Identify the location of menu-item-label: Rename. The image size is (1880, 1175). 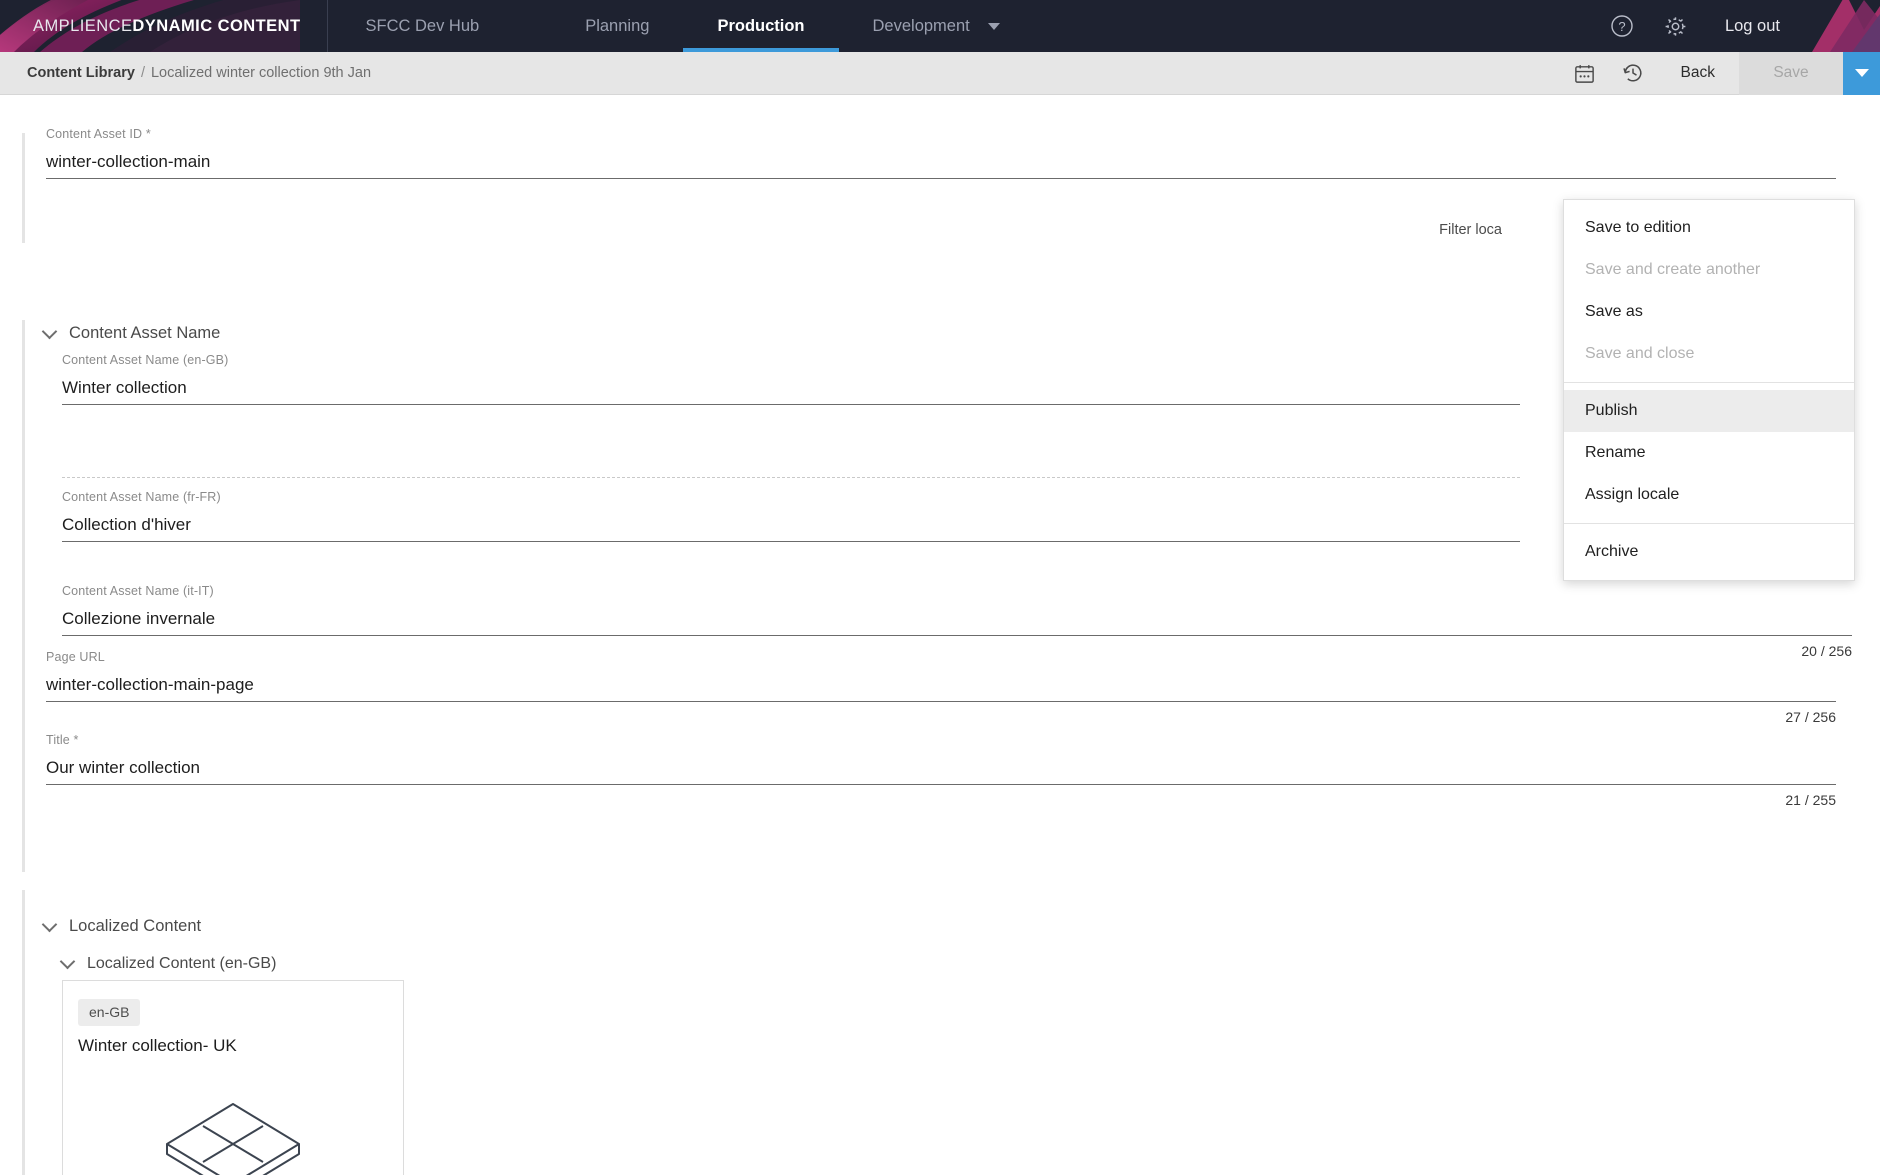
(1615, 452).